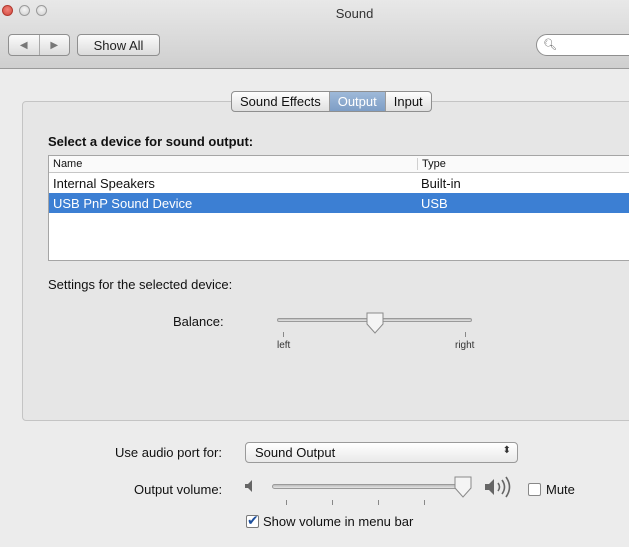  What do you see at coordinates (280, 101) in the screenshot?
I see `tab-sound-effects: Sound Effects` at bounding box center [280, 101].